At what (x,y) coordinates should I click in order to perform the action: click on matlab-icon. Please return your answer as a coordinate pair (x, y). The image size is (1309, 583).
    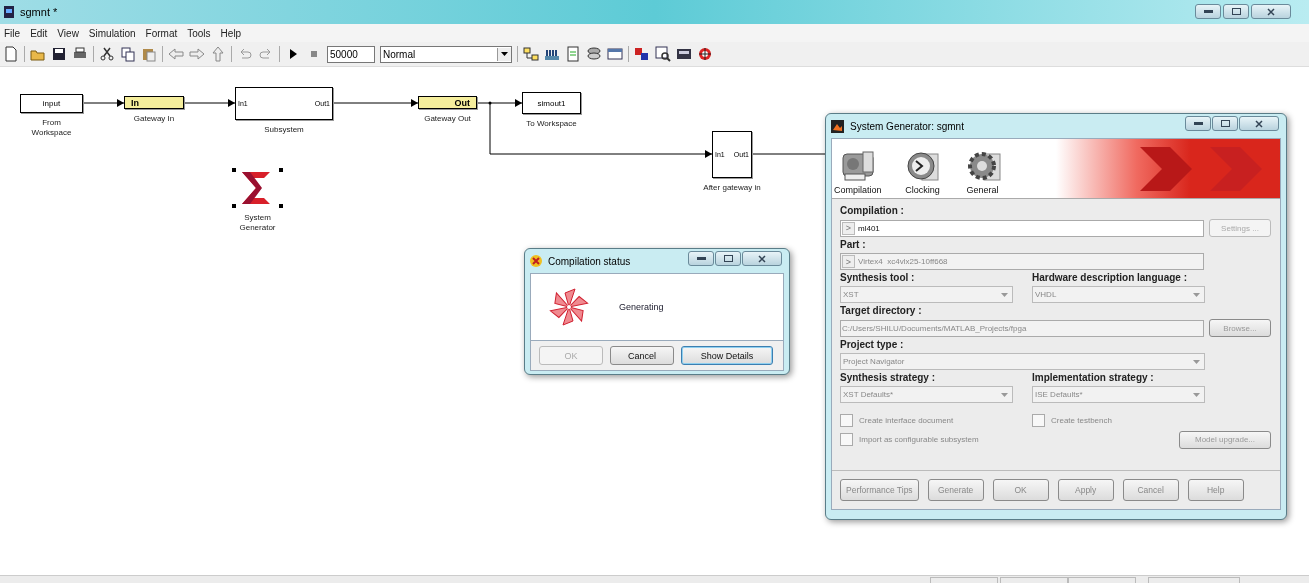
    Looking at the image, I should click on (837, 126).